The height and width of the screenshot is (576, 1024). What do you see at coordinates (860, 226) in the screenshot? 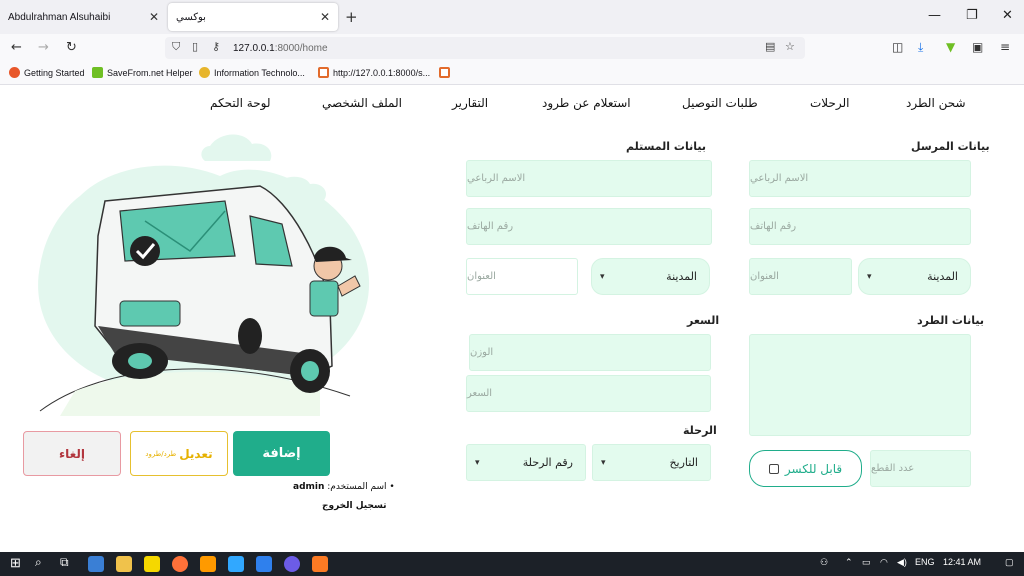
I see `sender-phone-field: رقم الهاتف` at bounding box center [860, 226].